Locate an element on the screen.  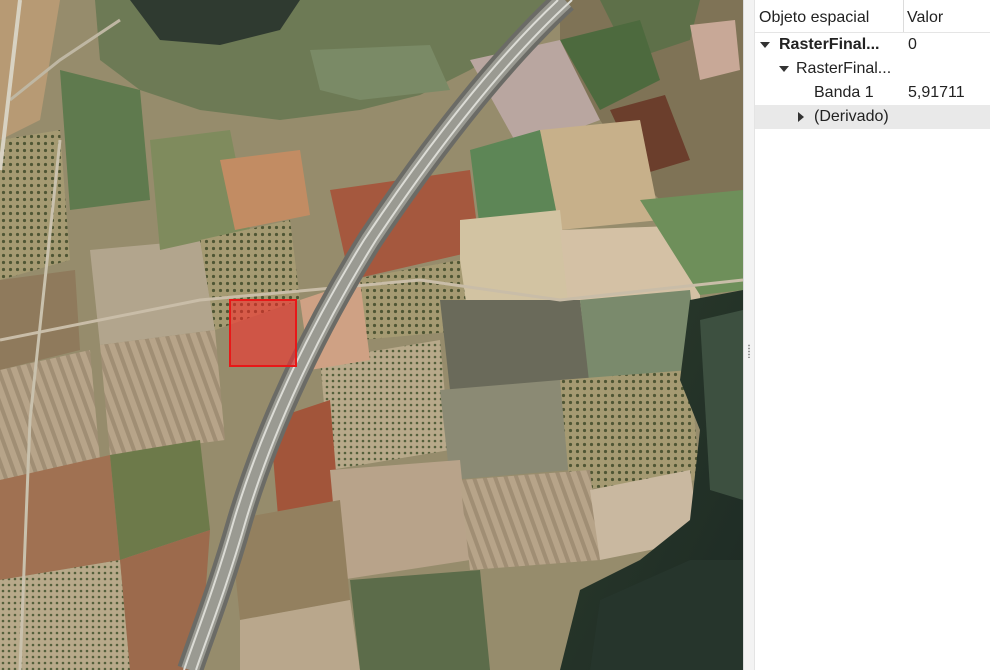
layer-value: 0 is located at coordinates (912, 44).